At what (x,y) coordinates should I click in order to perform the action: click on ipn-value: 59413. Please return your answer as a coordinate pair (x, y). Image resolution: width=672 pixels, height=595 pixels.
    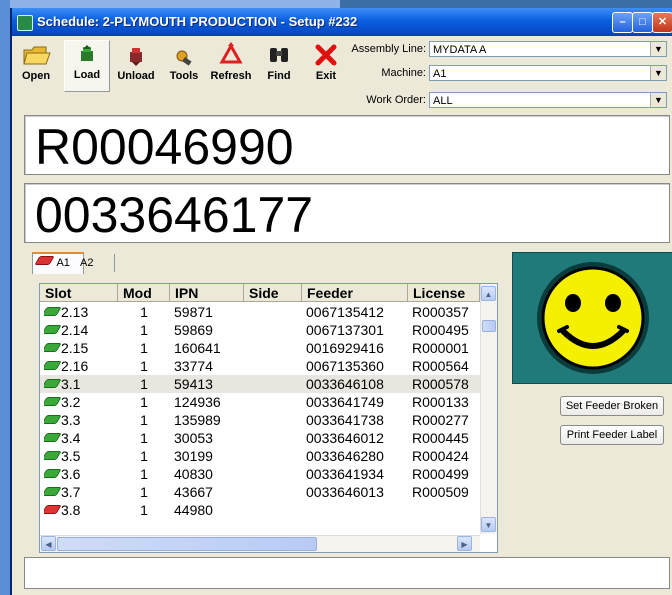
    Looking at the image, I should click on (193, 384).